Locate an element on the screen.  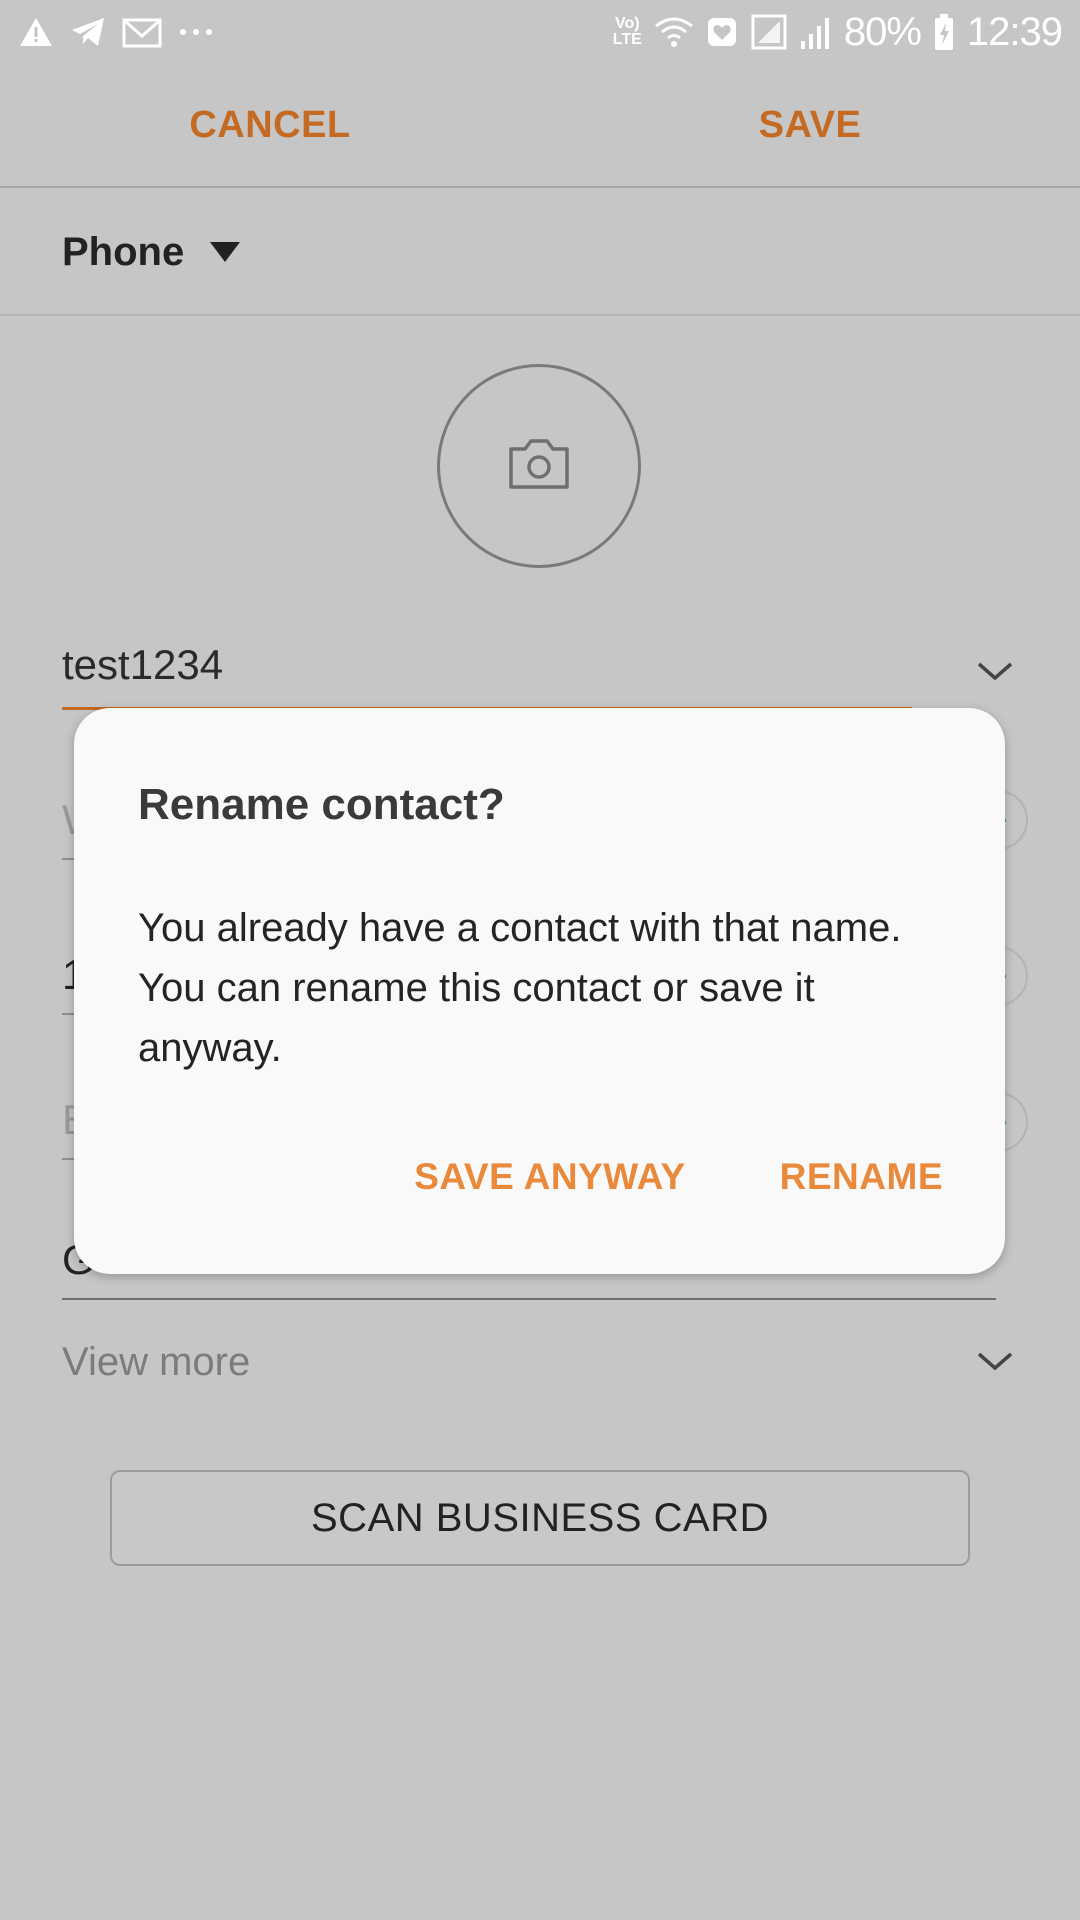
expand-name-chevron-icon is located at coordinates (995, 674).